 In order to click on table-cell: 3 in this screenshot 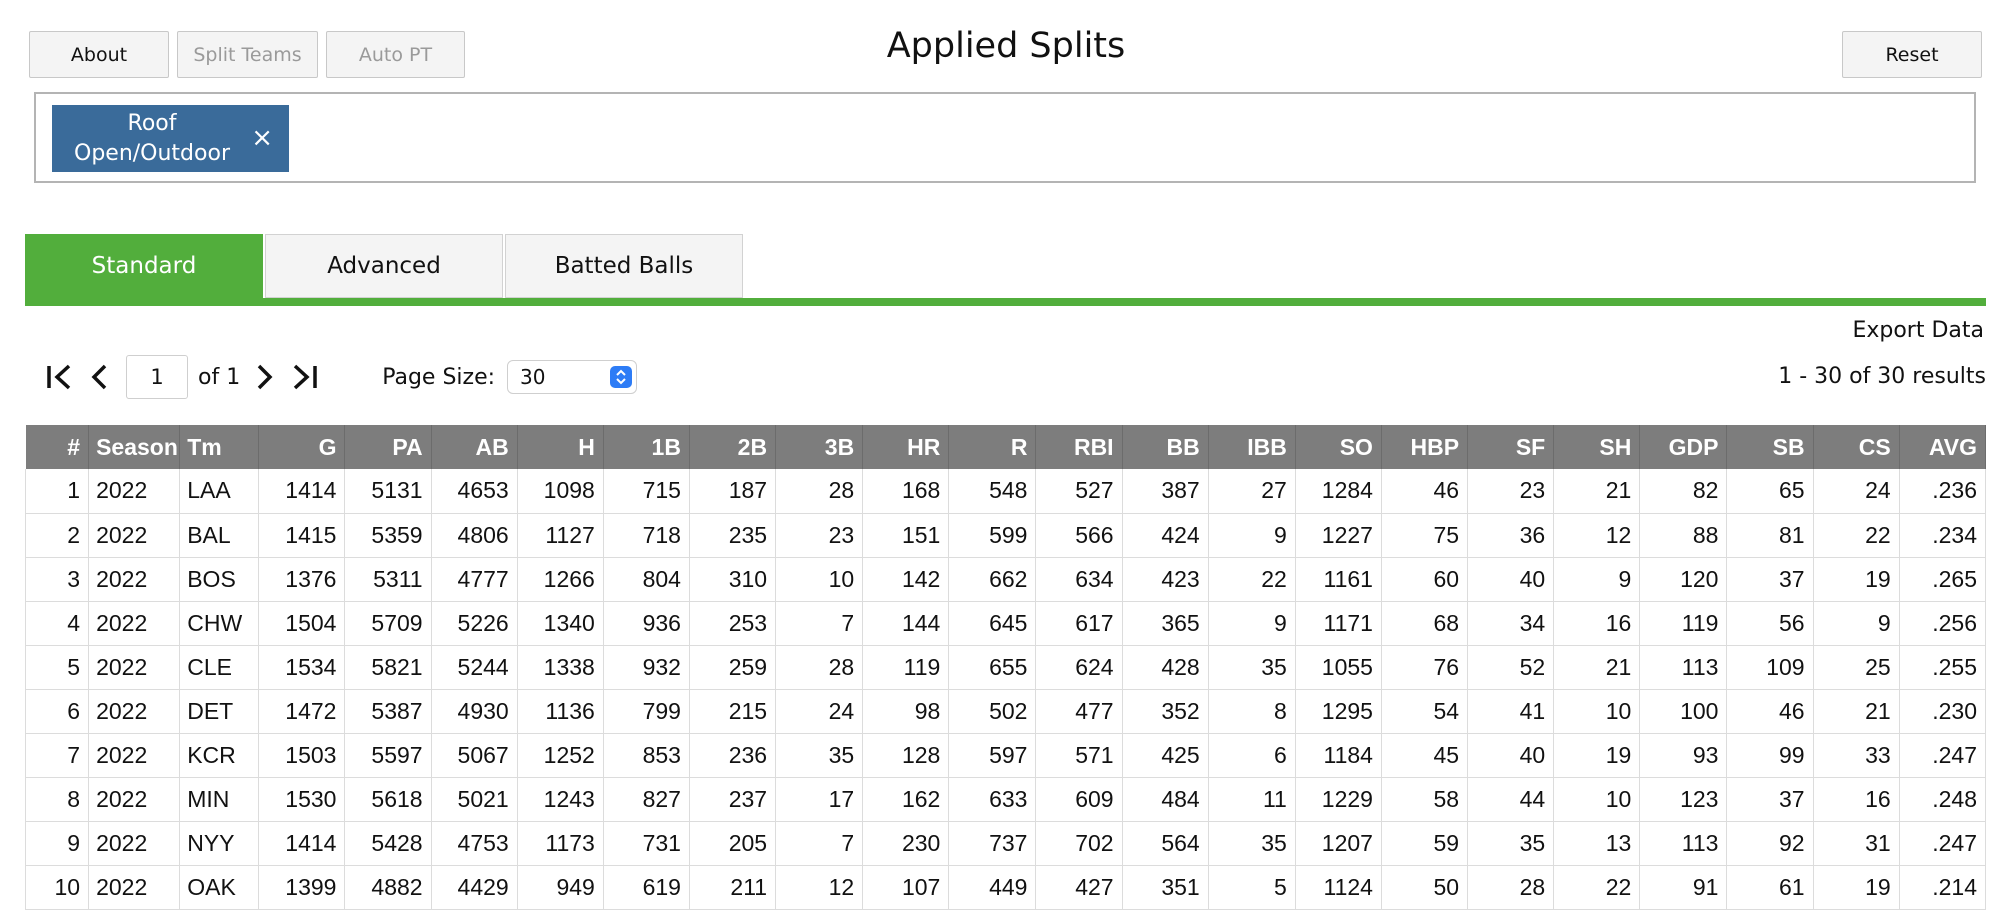, I will do `click(57, 579)`.